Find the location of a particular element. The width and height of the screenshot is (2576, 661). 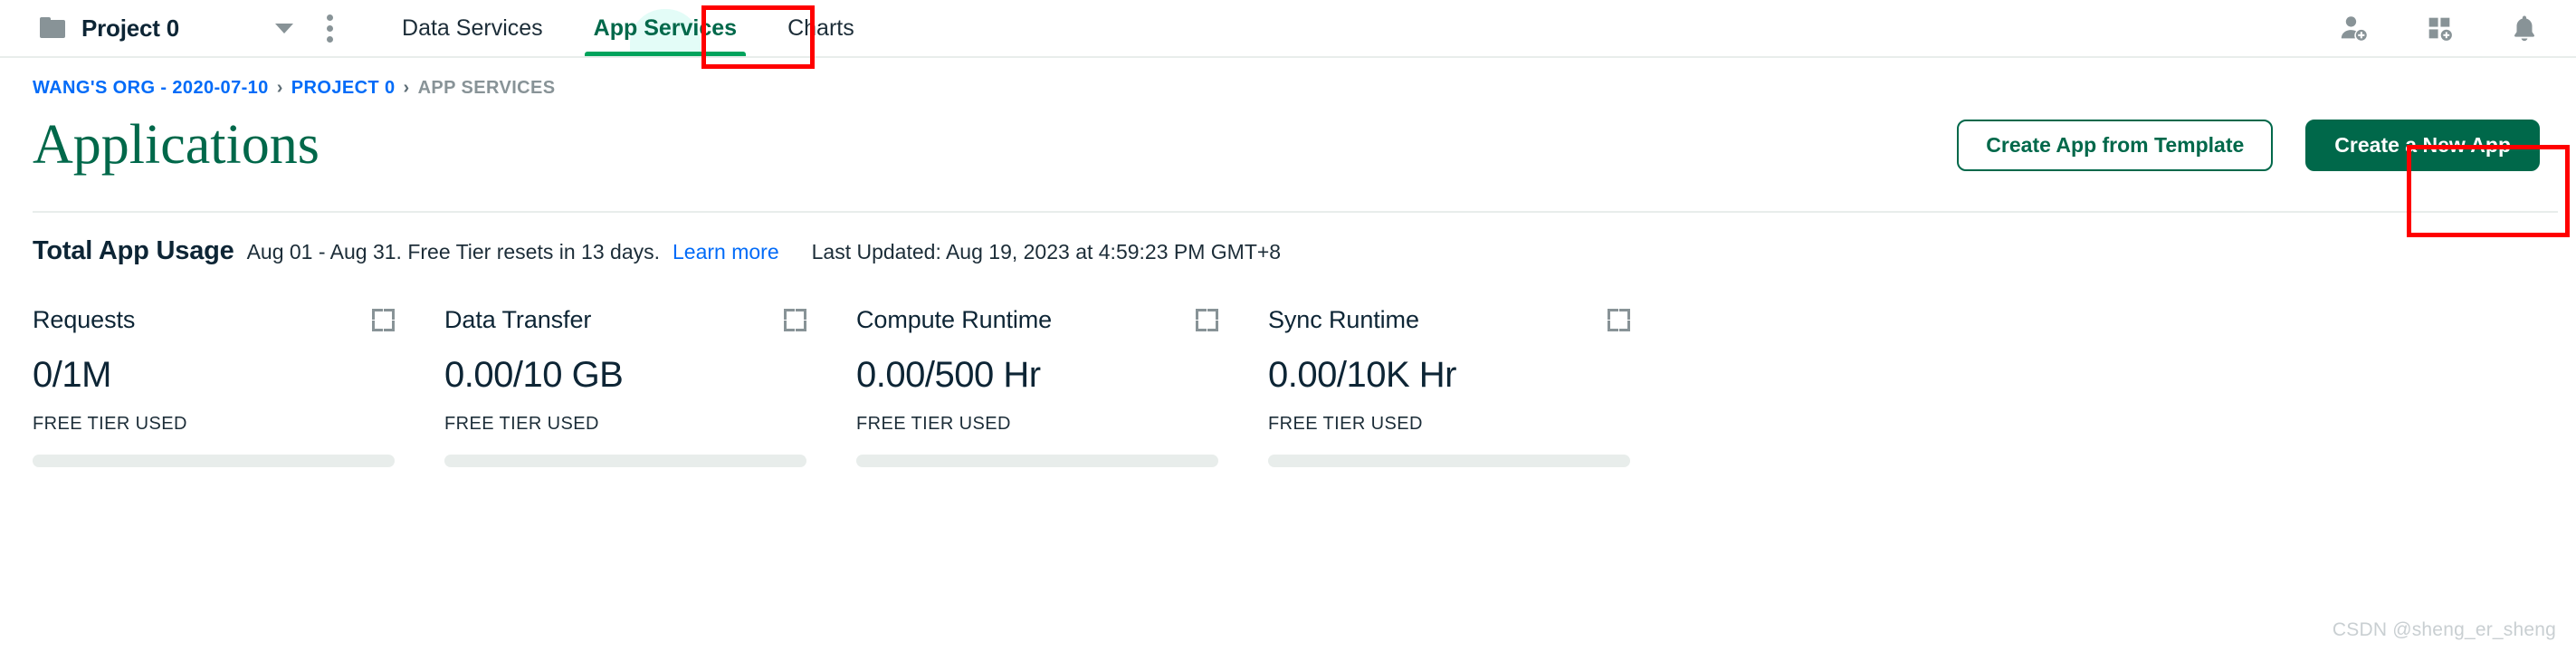

chevron-down-icon is located at coordinates (285, 28).